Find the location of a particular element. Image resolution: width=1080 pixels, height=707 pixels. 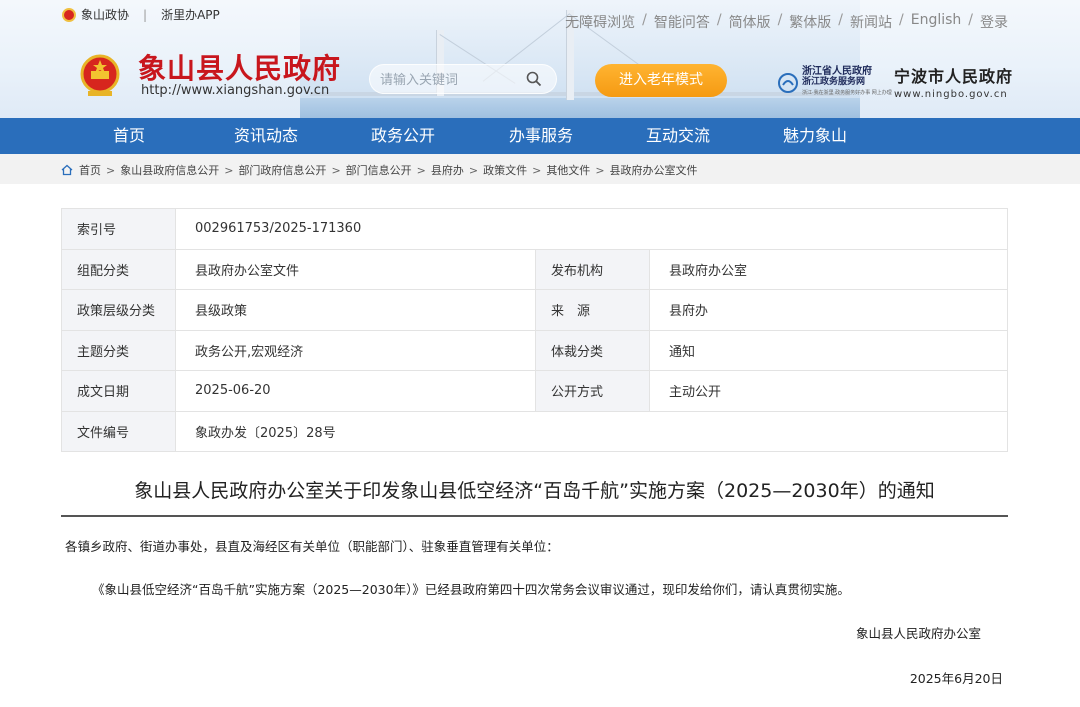

doc-number-value: 象政办发〔2025〕28号 is located at coordinates (591, 431).